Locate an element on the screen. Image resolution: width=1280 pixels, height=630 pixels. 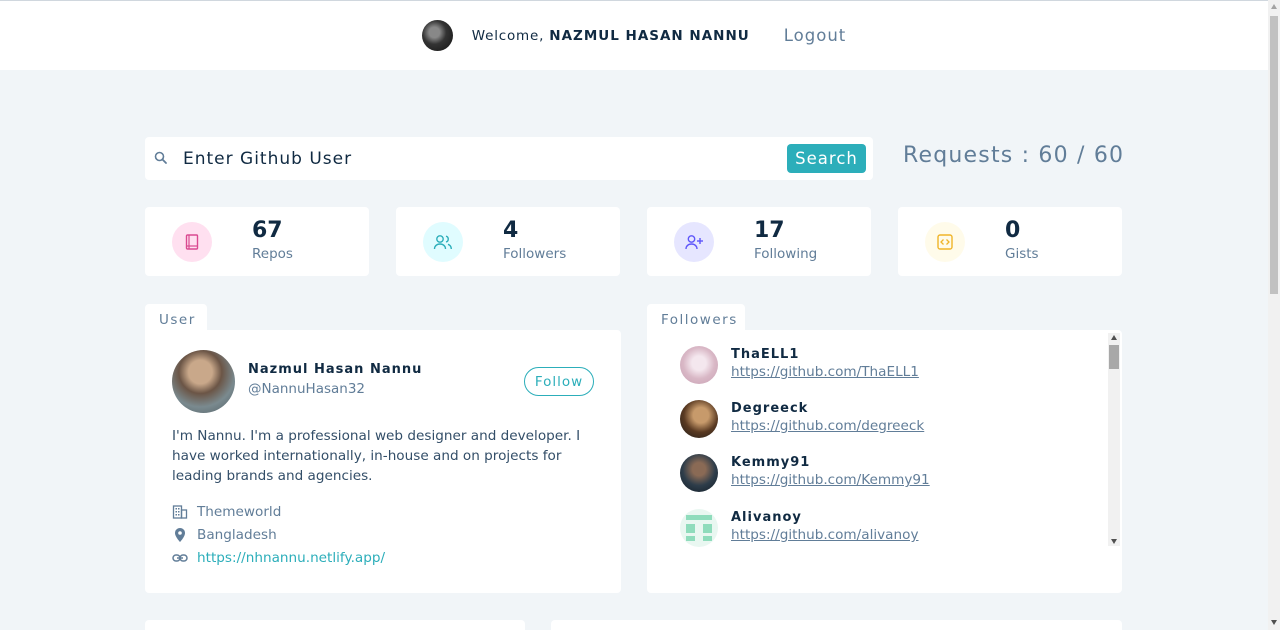
logout-button: Logout is located at coordinates (815, 35).